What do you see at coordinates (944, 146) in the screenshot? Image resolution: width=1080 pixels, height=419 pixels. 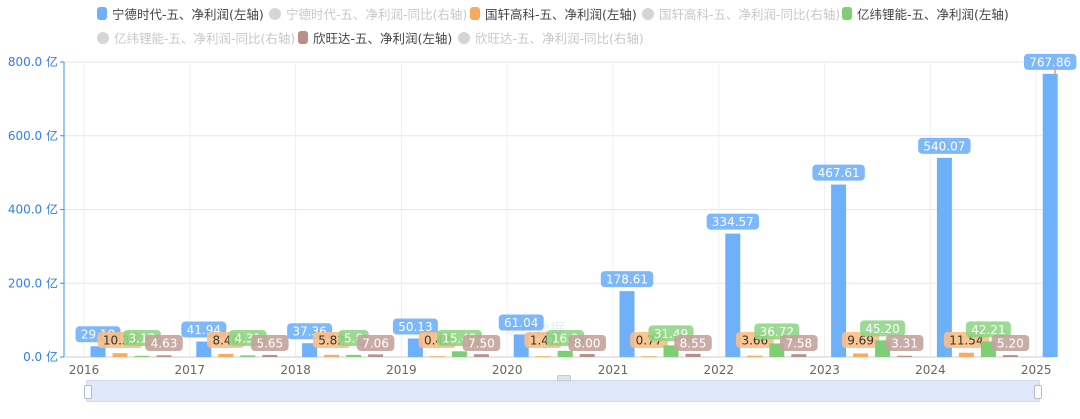 I see `data-label: 540.07` at bounding box center [944, 146].